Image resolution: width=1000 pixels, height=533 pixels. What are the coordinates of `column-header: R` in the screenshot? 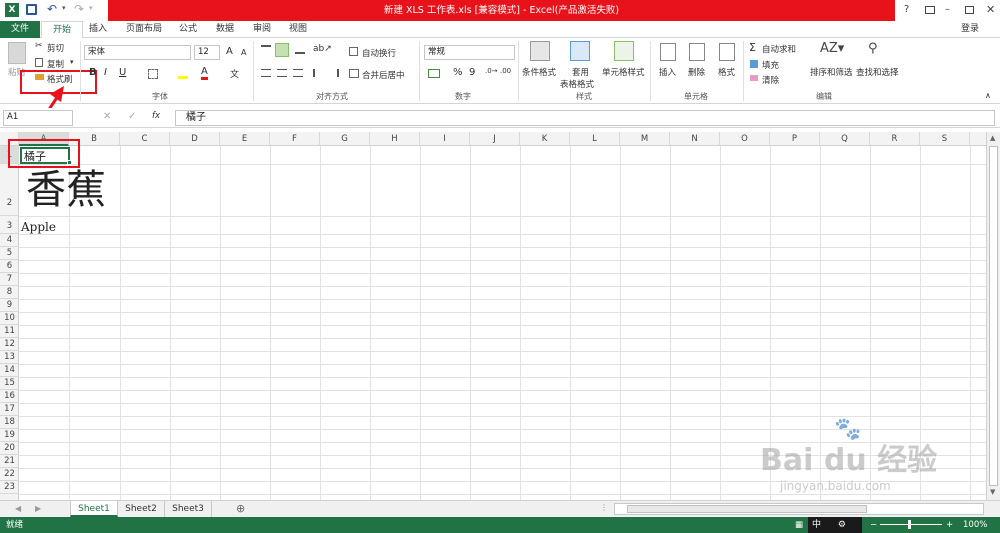 It's located at (895, 139).